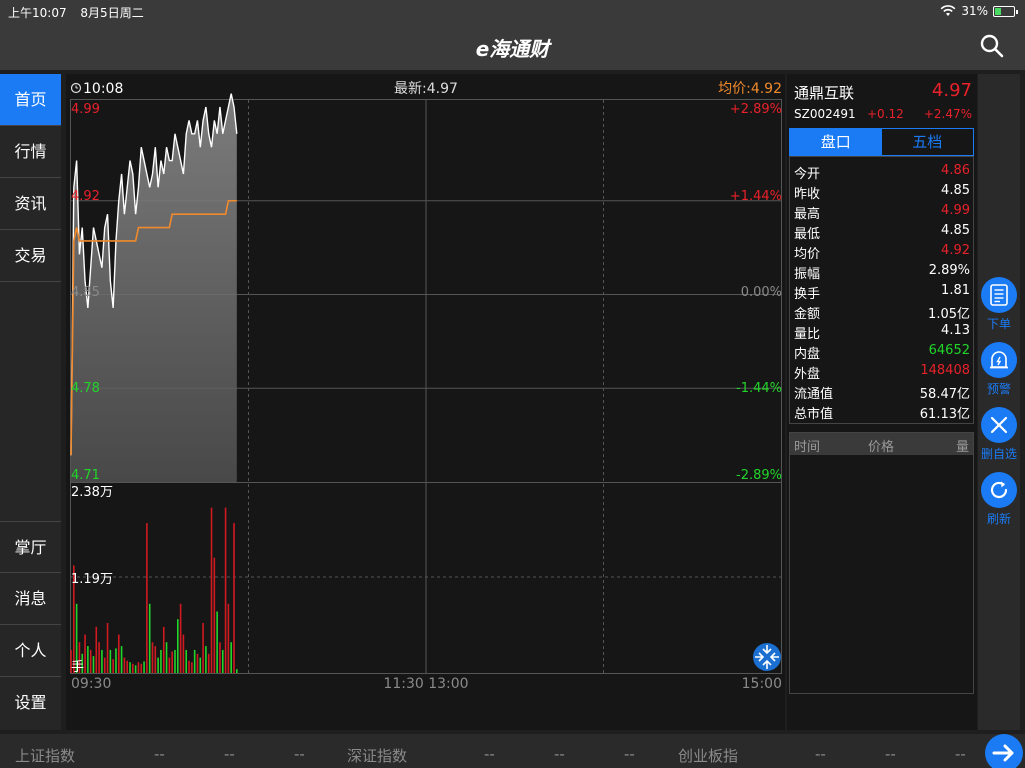 Image resolution: width=1025 pixels, height=768 pixels. I want to click on quote-row: 今开 4.86, so click(882, 171).